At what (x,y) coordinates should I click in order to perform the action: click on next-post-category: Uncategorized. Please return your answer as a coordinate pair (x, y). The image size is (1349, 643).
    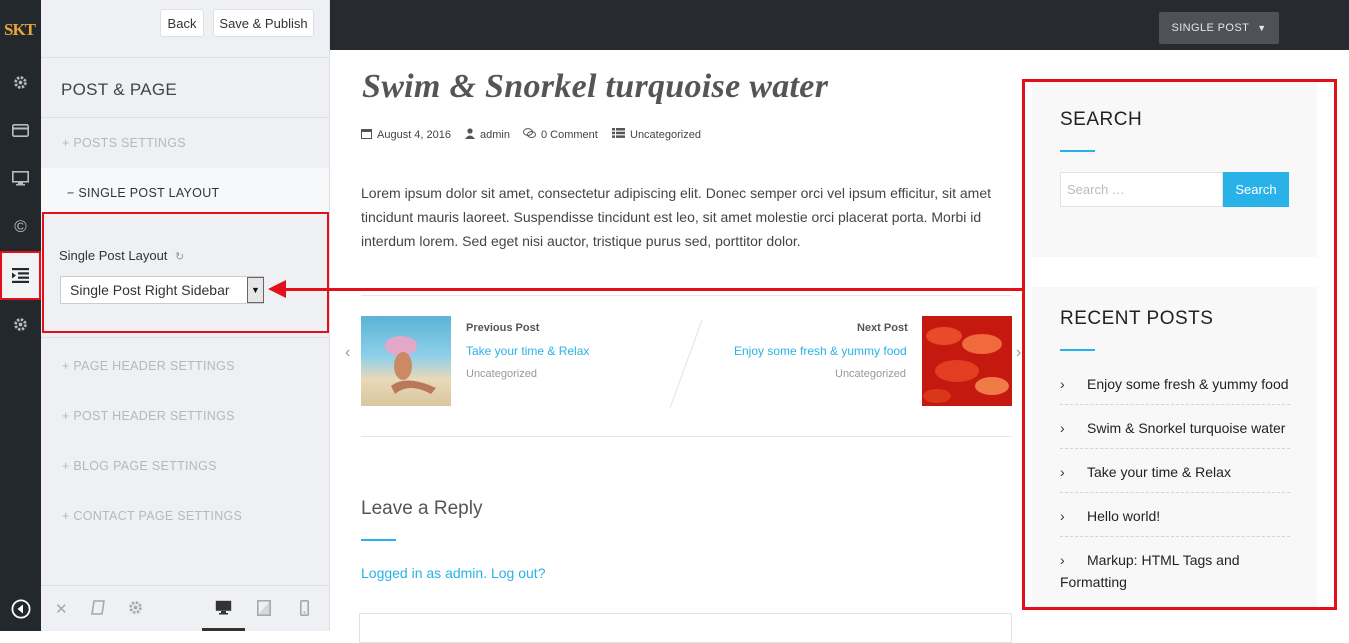
    Looking at the image, I should click on (870, 374).